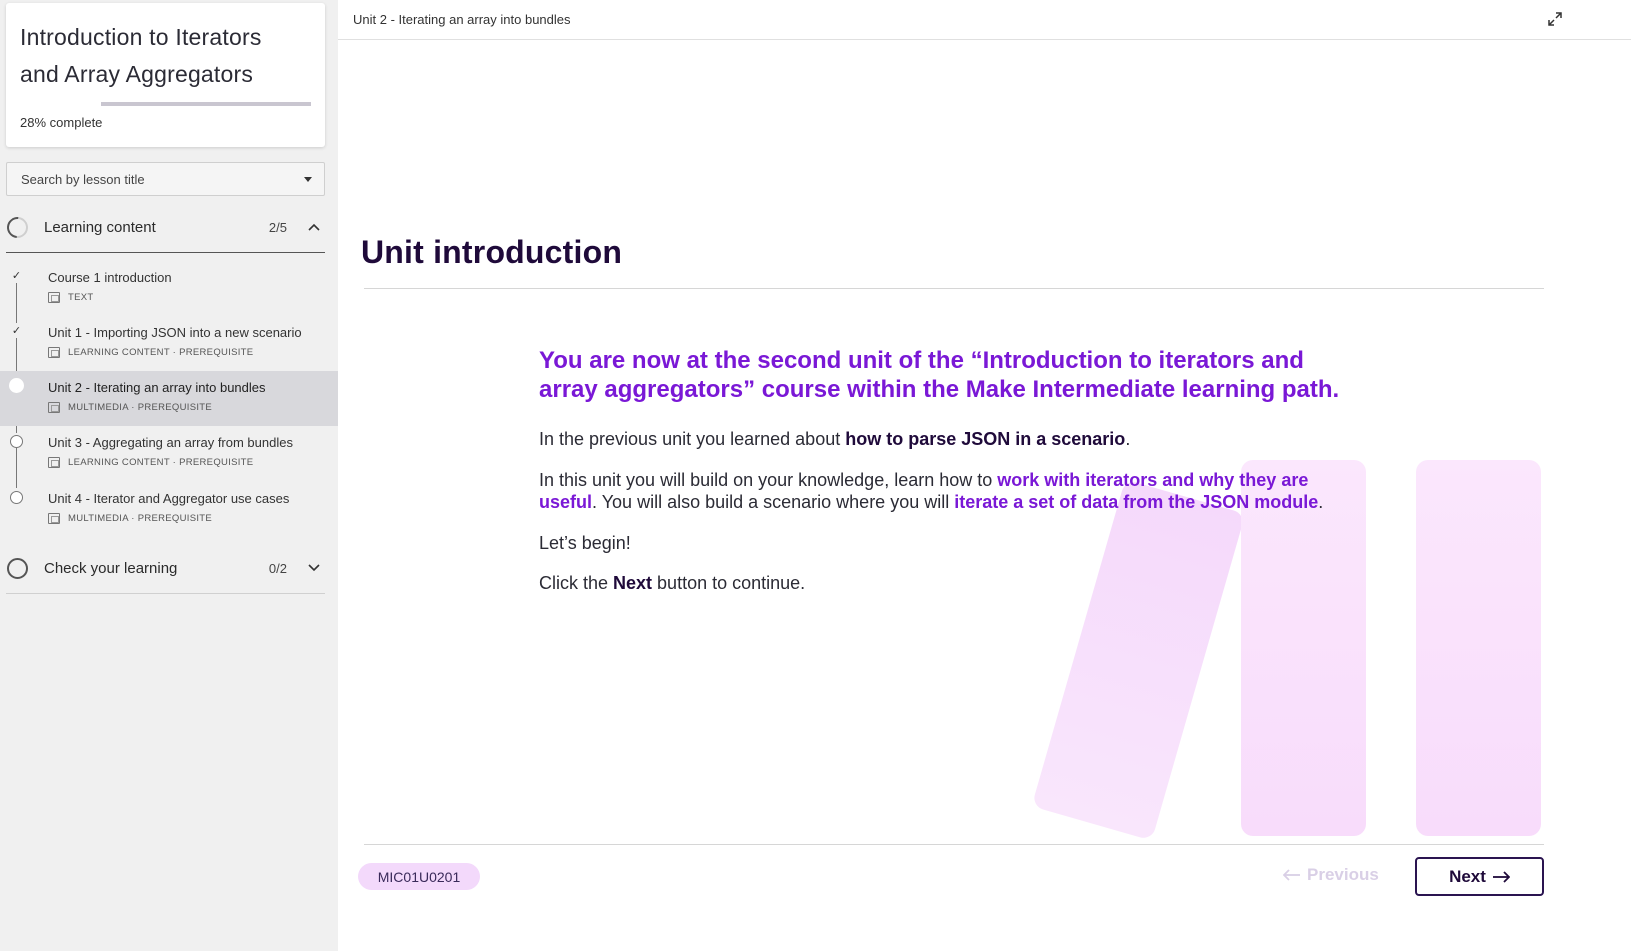  What do you see at coordinates (277, 227) in the screenshot?
I see `section-count: 2/5` at bounding box center [277, 227].